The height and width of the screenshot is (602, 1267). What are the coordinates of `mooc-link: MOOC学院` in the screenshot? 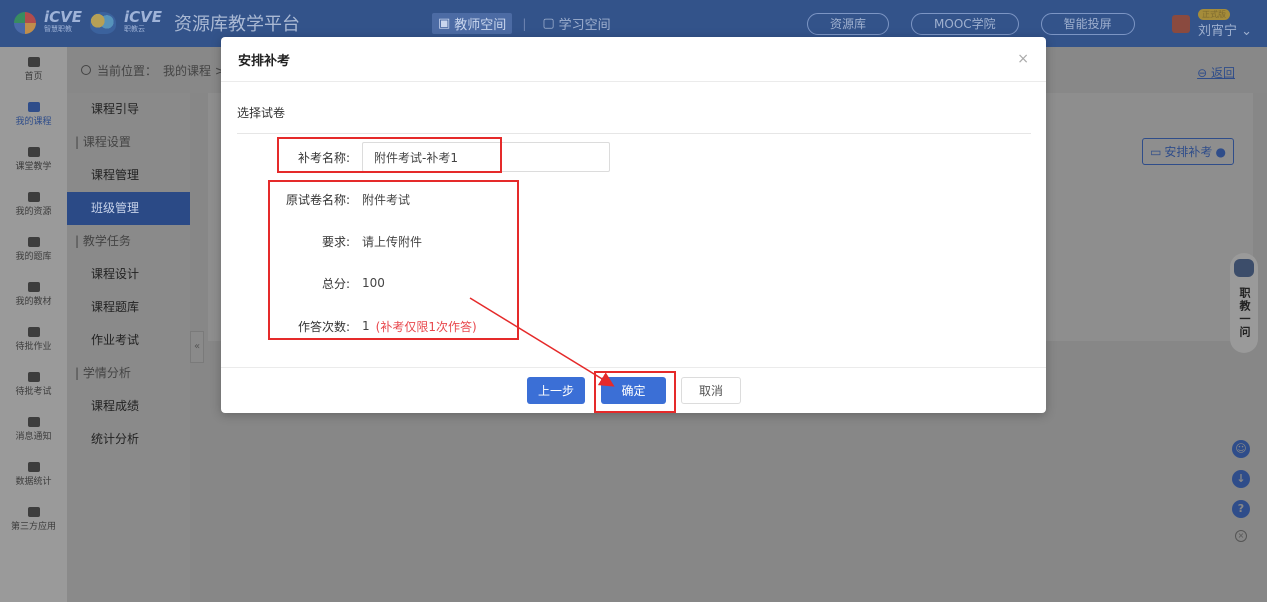 It's located at (965, 24).